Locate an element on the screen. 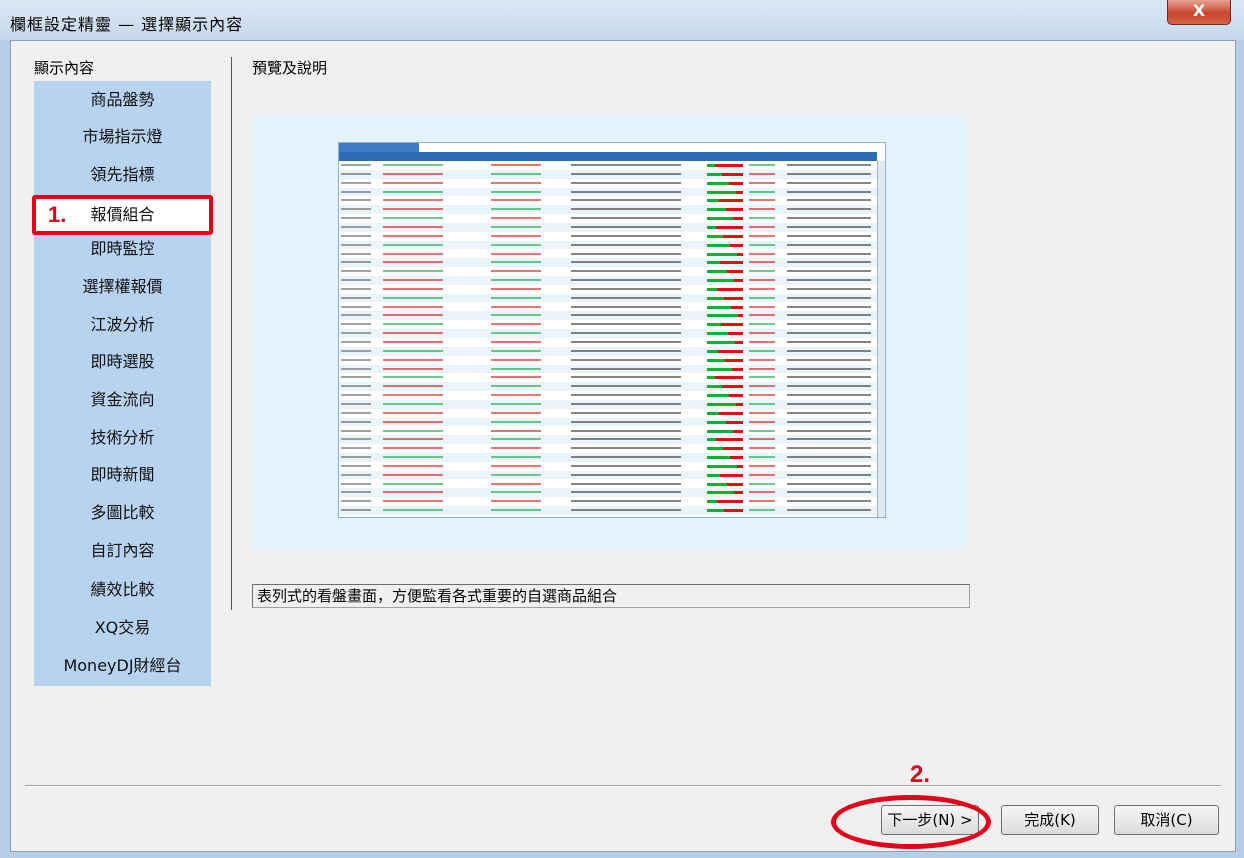 The image size is (1244, 858). list-item-market-indicator: 市場指示燈 is located at coordinates (122, 137).